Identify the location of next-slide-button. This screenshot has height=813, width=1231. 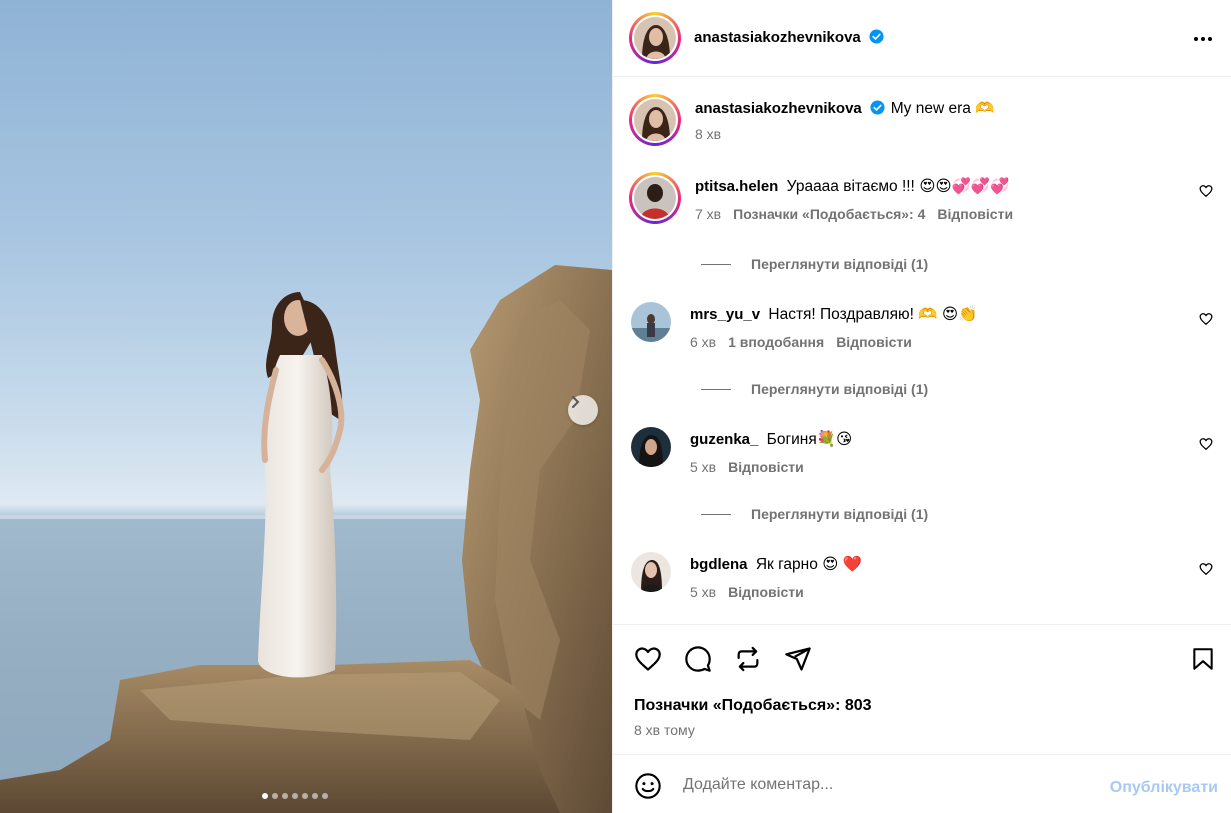
(583, 410).